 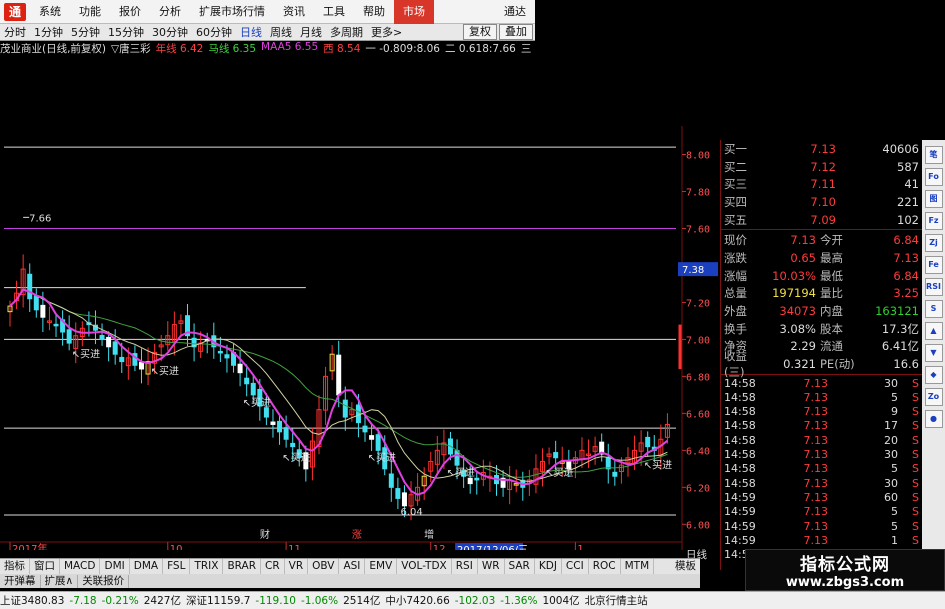 I want to click on indicator-tab: 窗口, so click(x=45, y=566).